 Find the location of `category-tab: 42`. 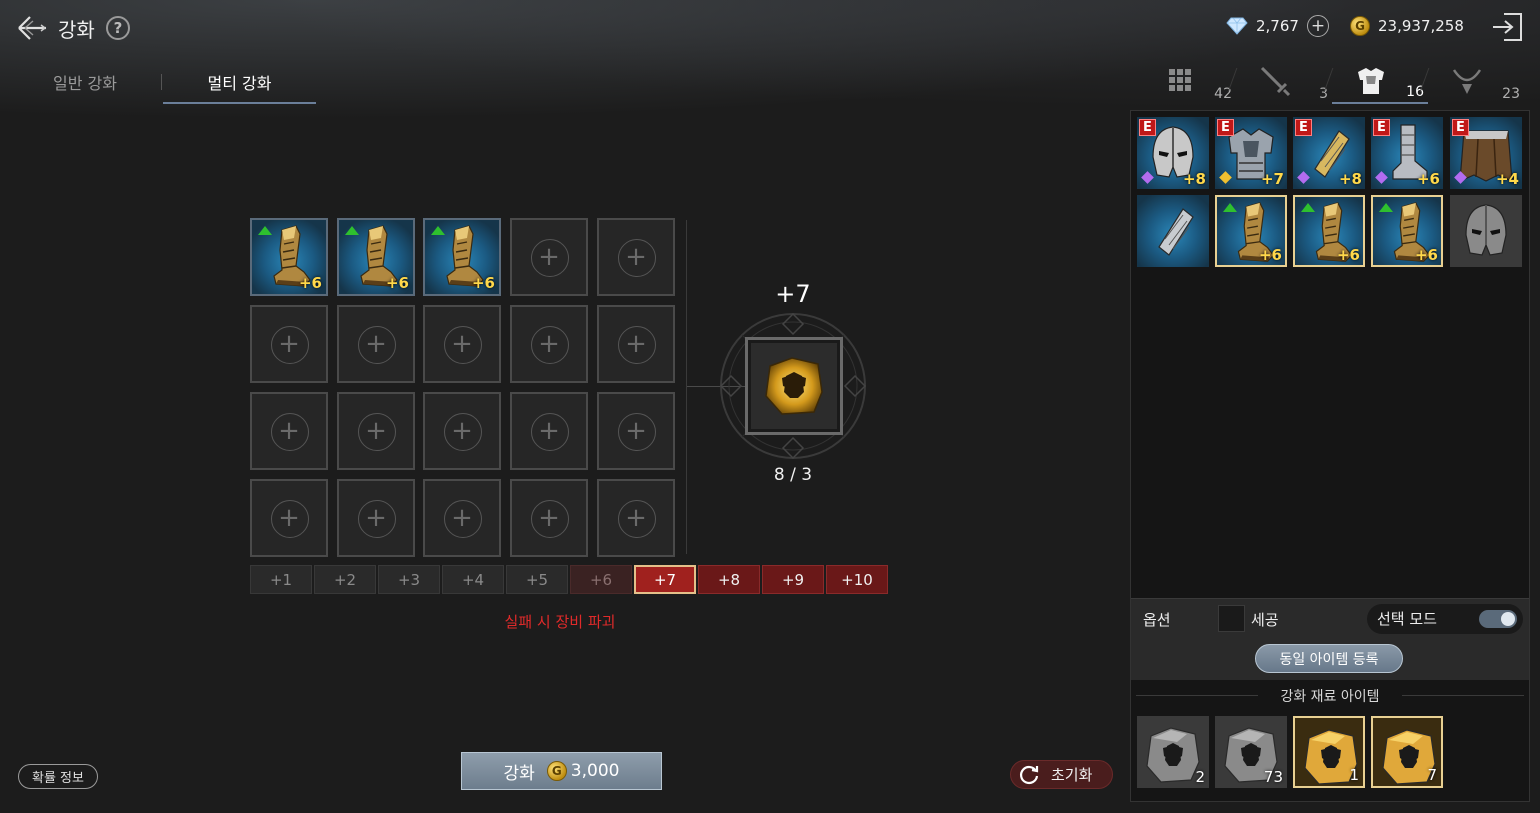

category-tab: 42 is located at coordinates (1188, 82).